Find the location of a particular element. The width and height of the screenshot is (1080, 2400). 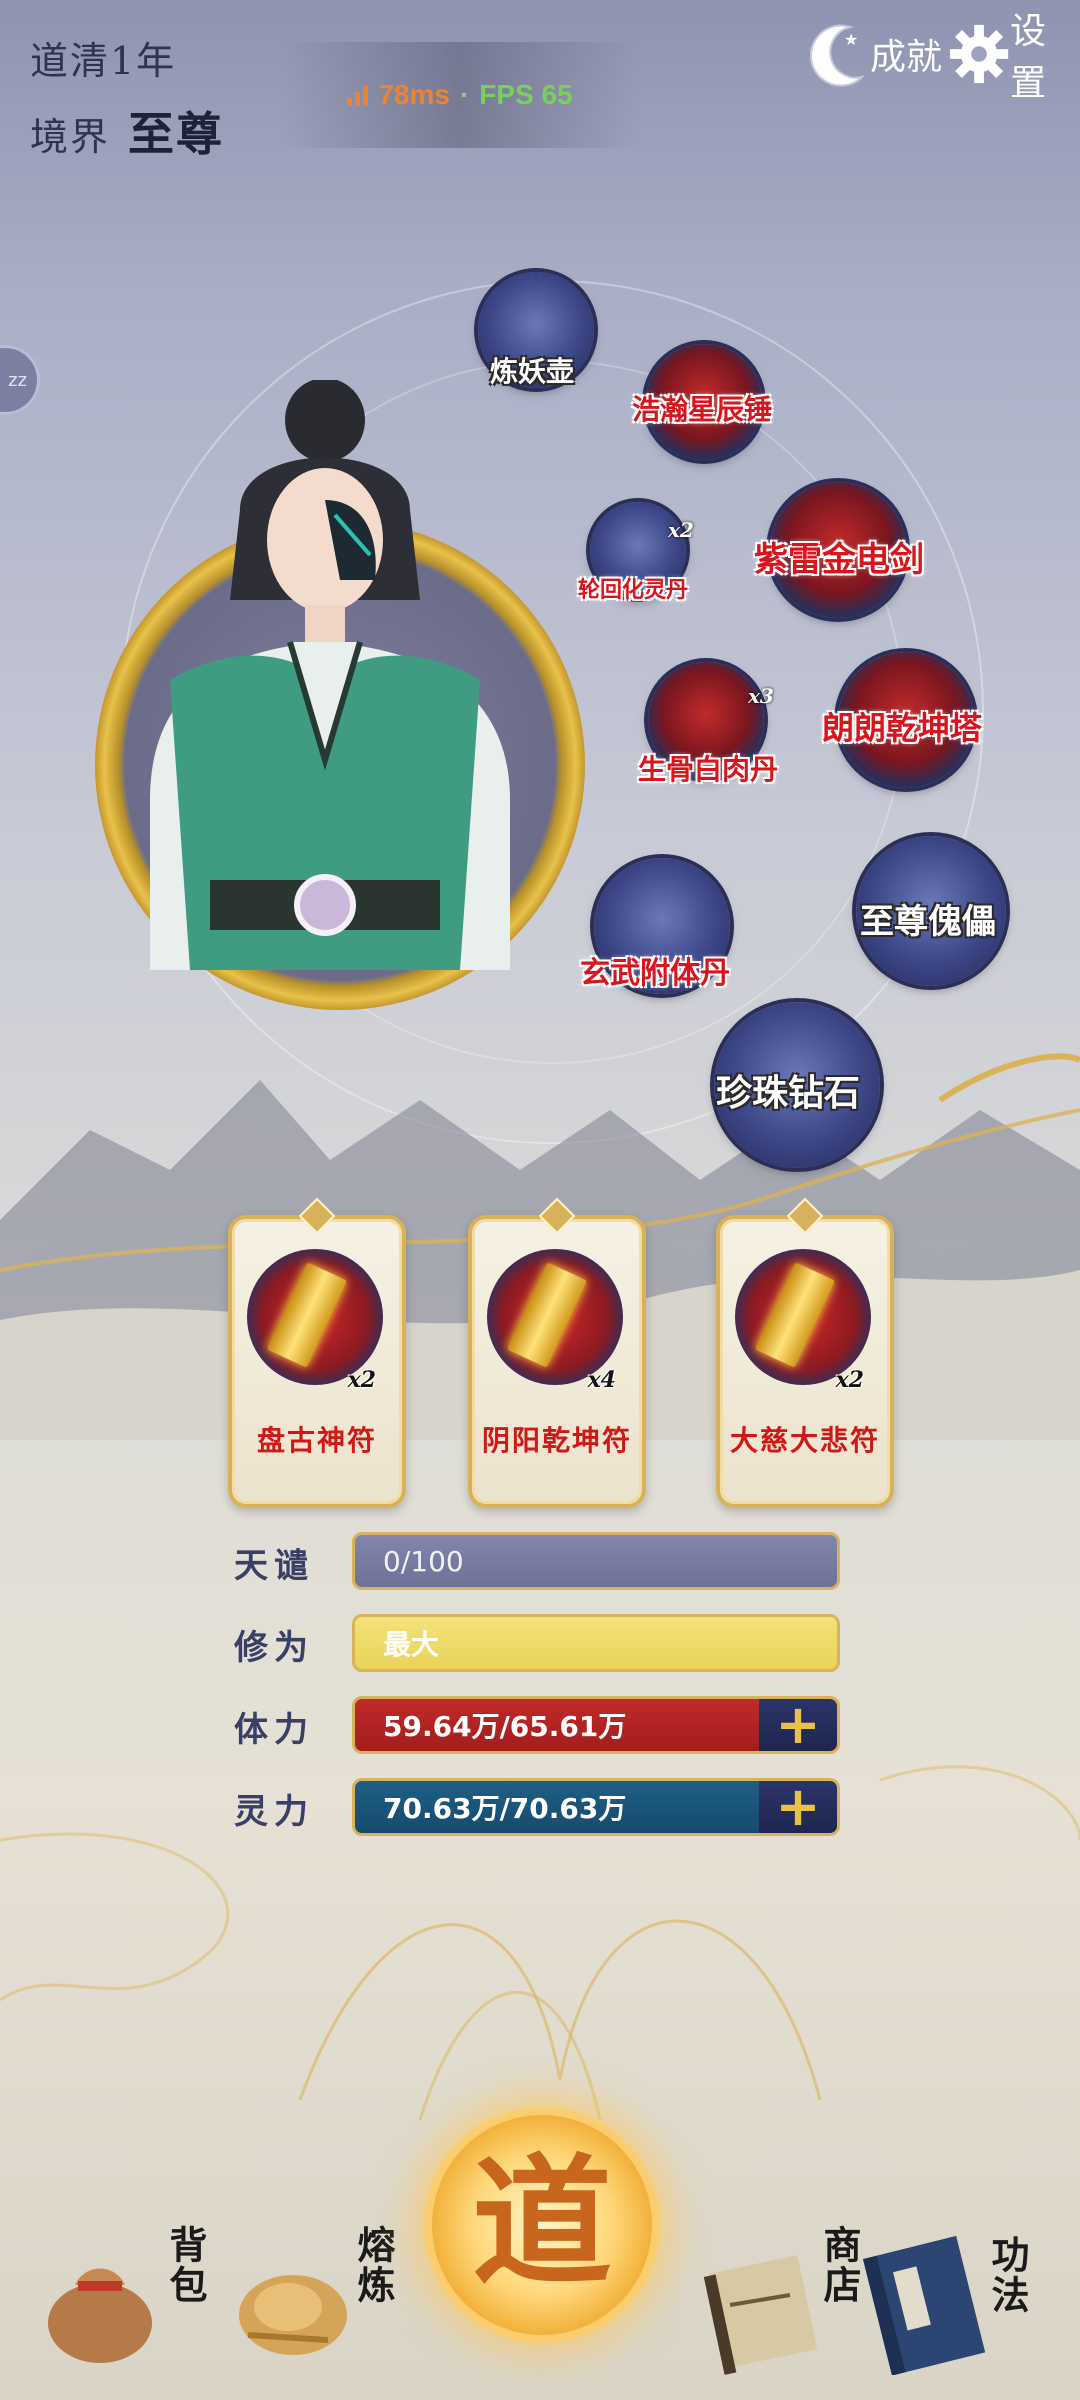

decor-line is located at coordinates (540, 240).